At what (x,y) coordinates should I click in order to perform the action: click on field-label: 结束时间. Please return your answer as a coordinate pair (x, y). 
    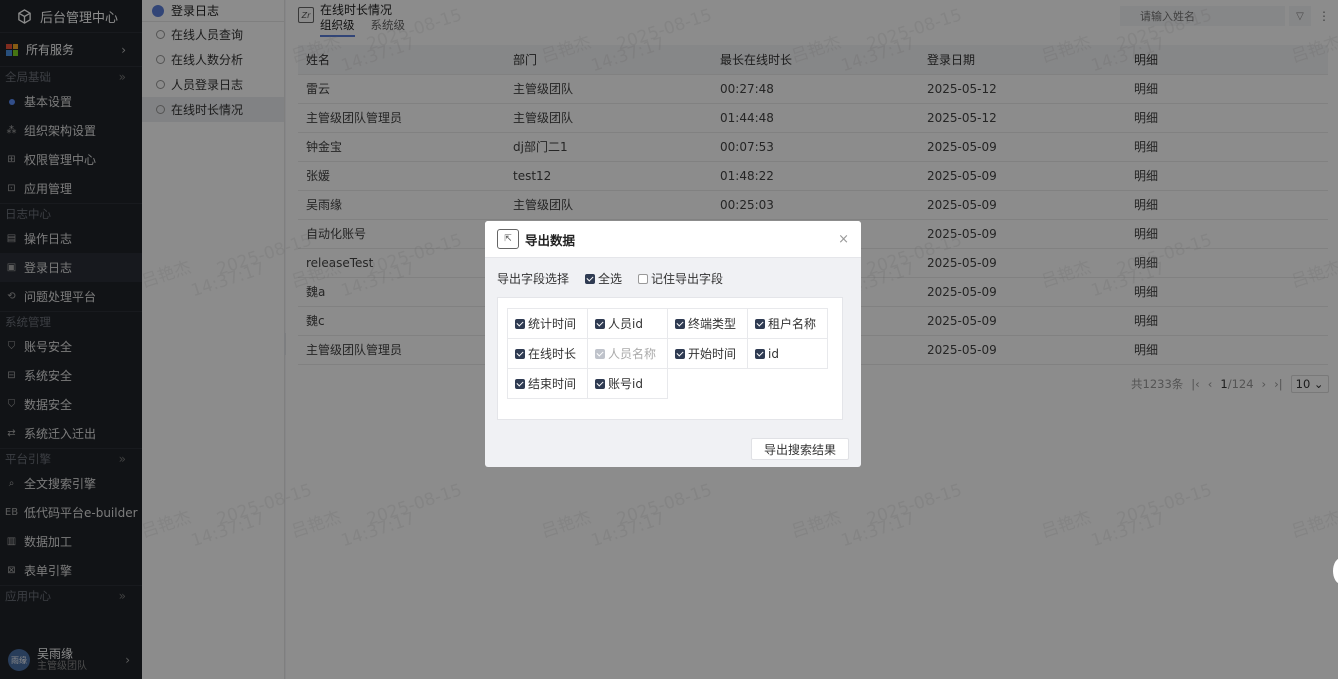
    Looking at the image, I should click on (552, 384).